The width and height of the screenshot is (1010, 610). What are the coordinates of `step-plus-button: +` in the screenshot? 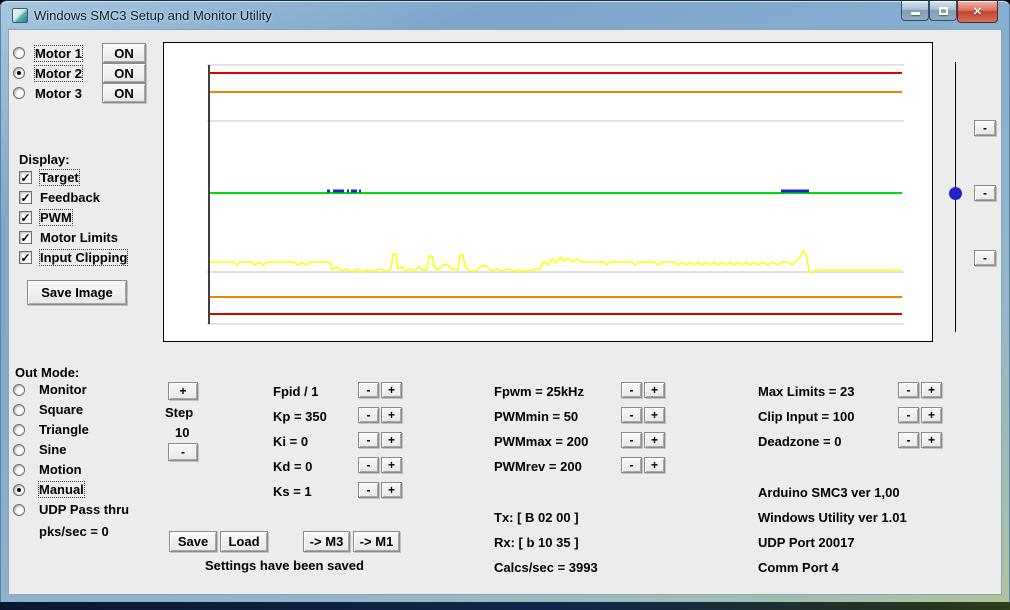 It's located at (183, 391).